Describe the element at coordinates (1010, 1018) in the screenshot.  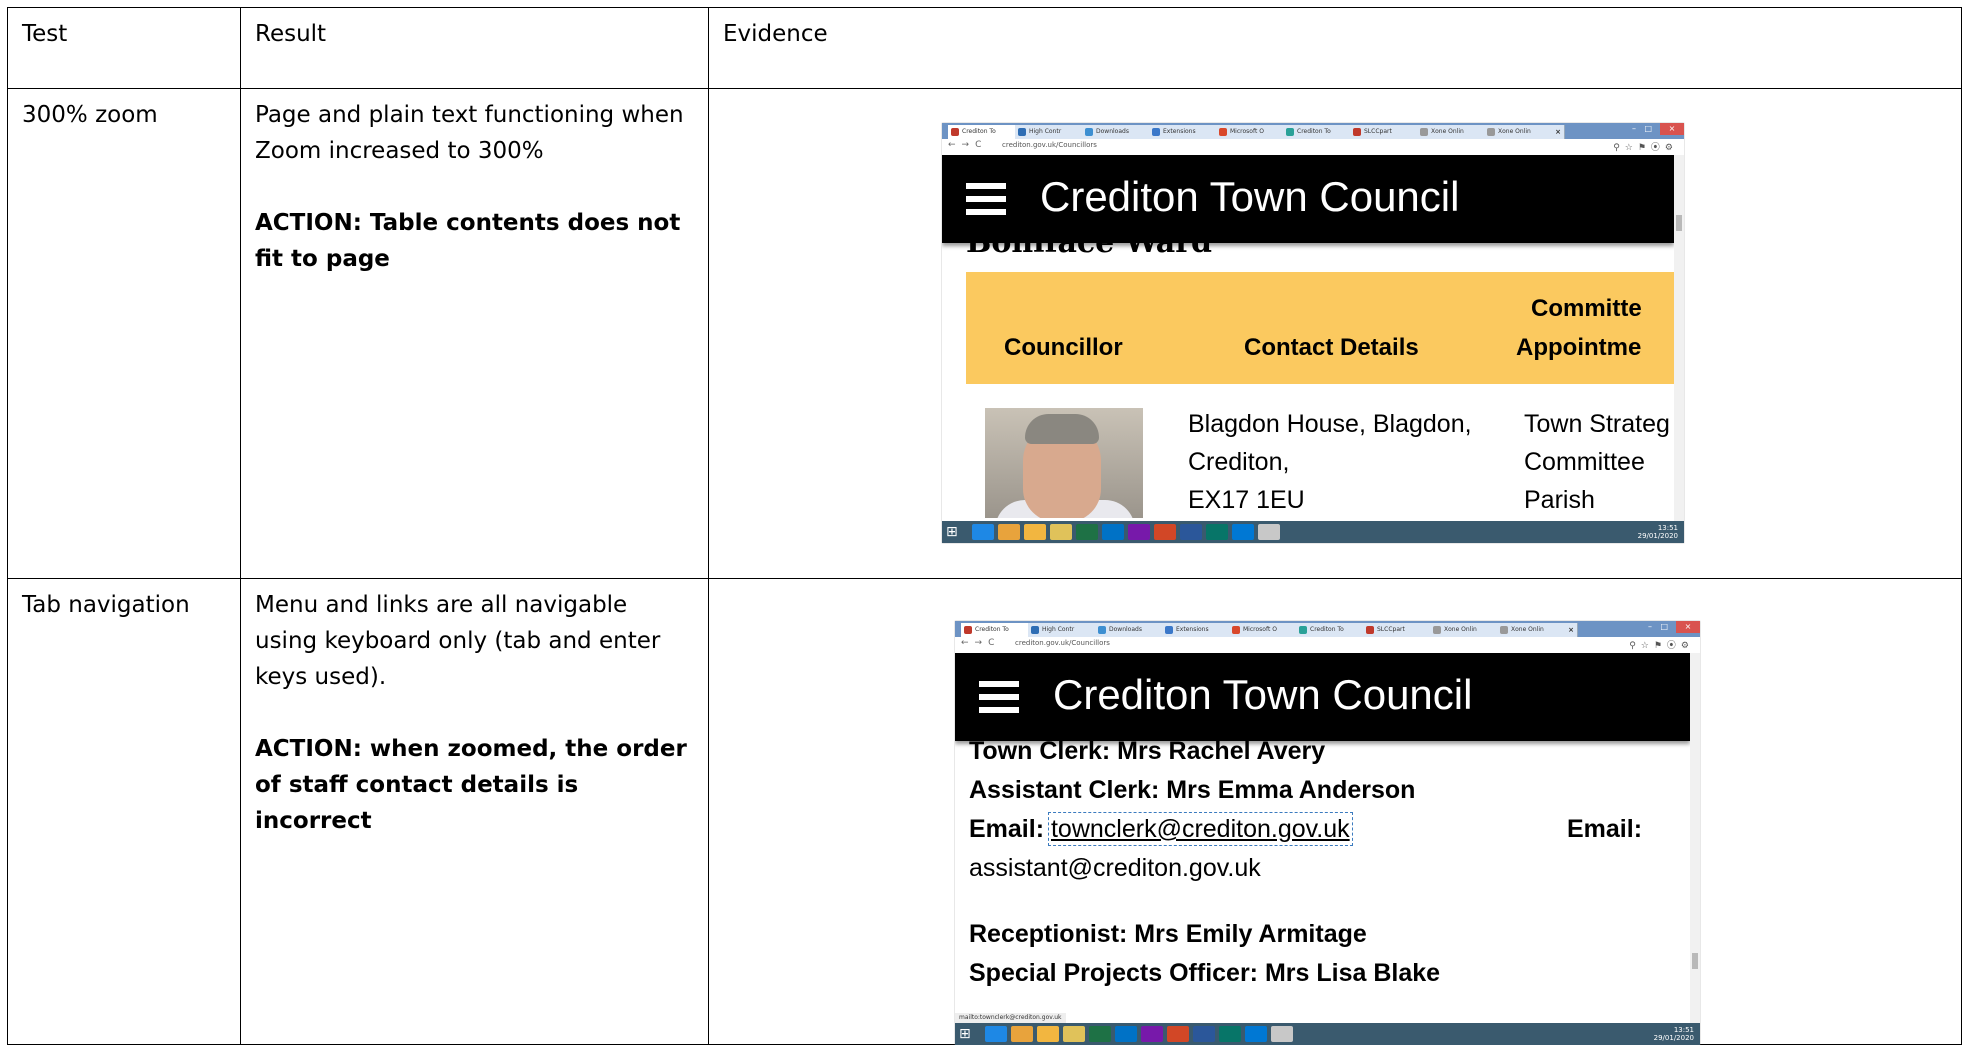
I see `status-url: mailto:townclerk@crediton.gov.uk` at that location.